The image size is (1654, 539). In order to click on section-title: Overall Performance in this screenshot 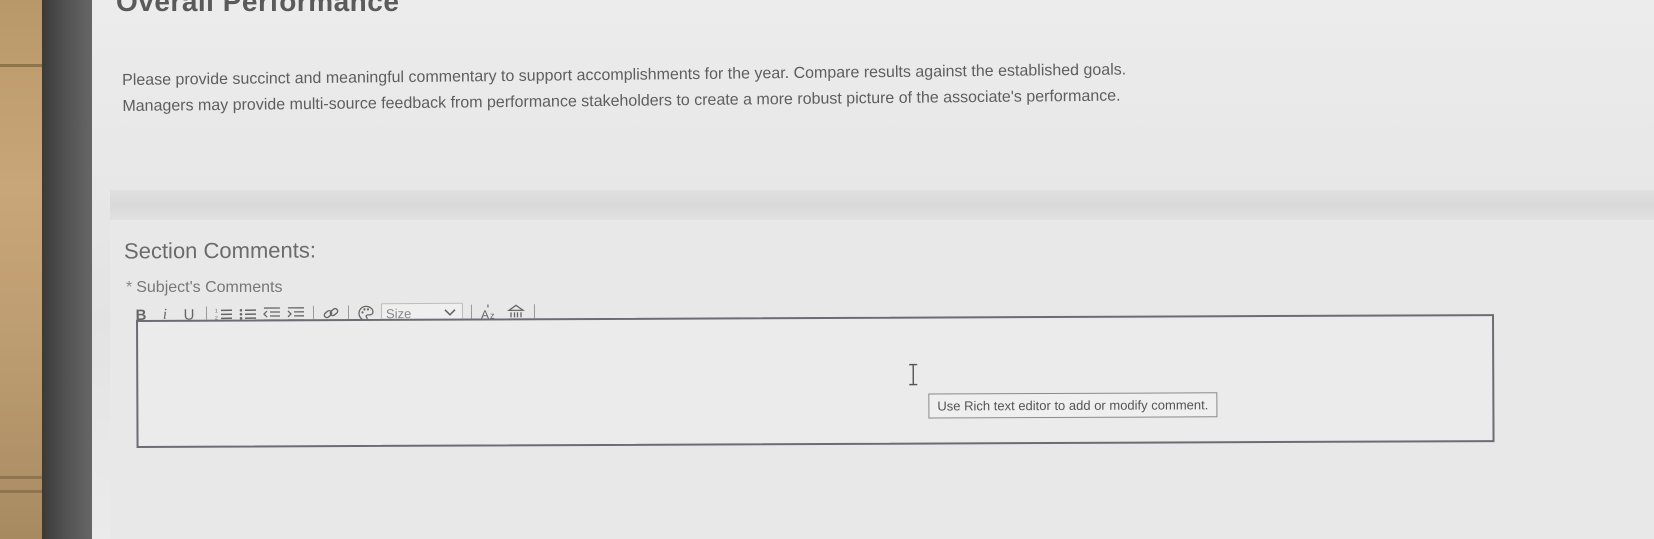, I will do `click(258, 8)`.